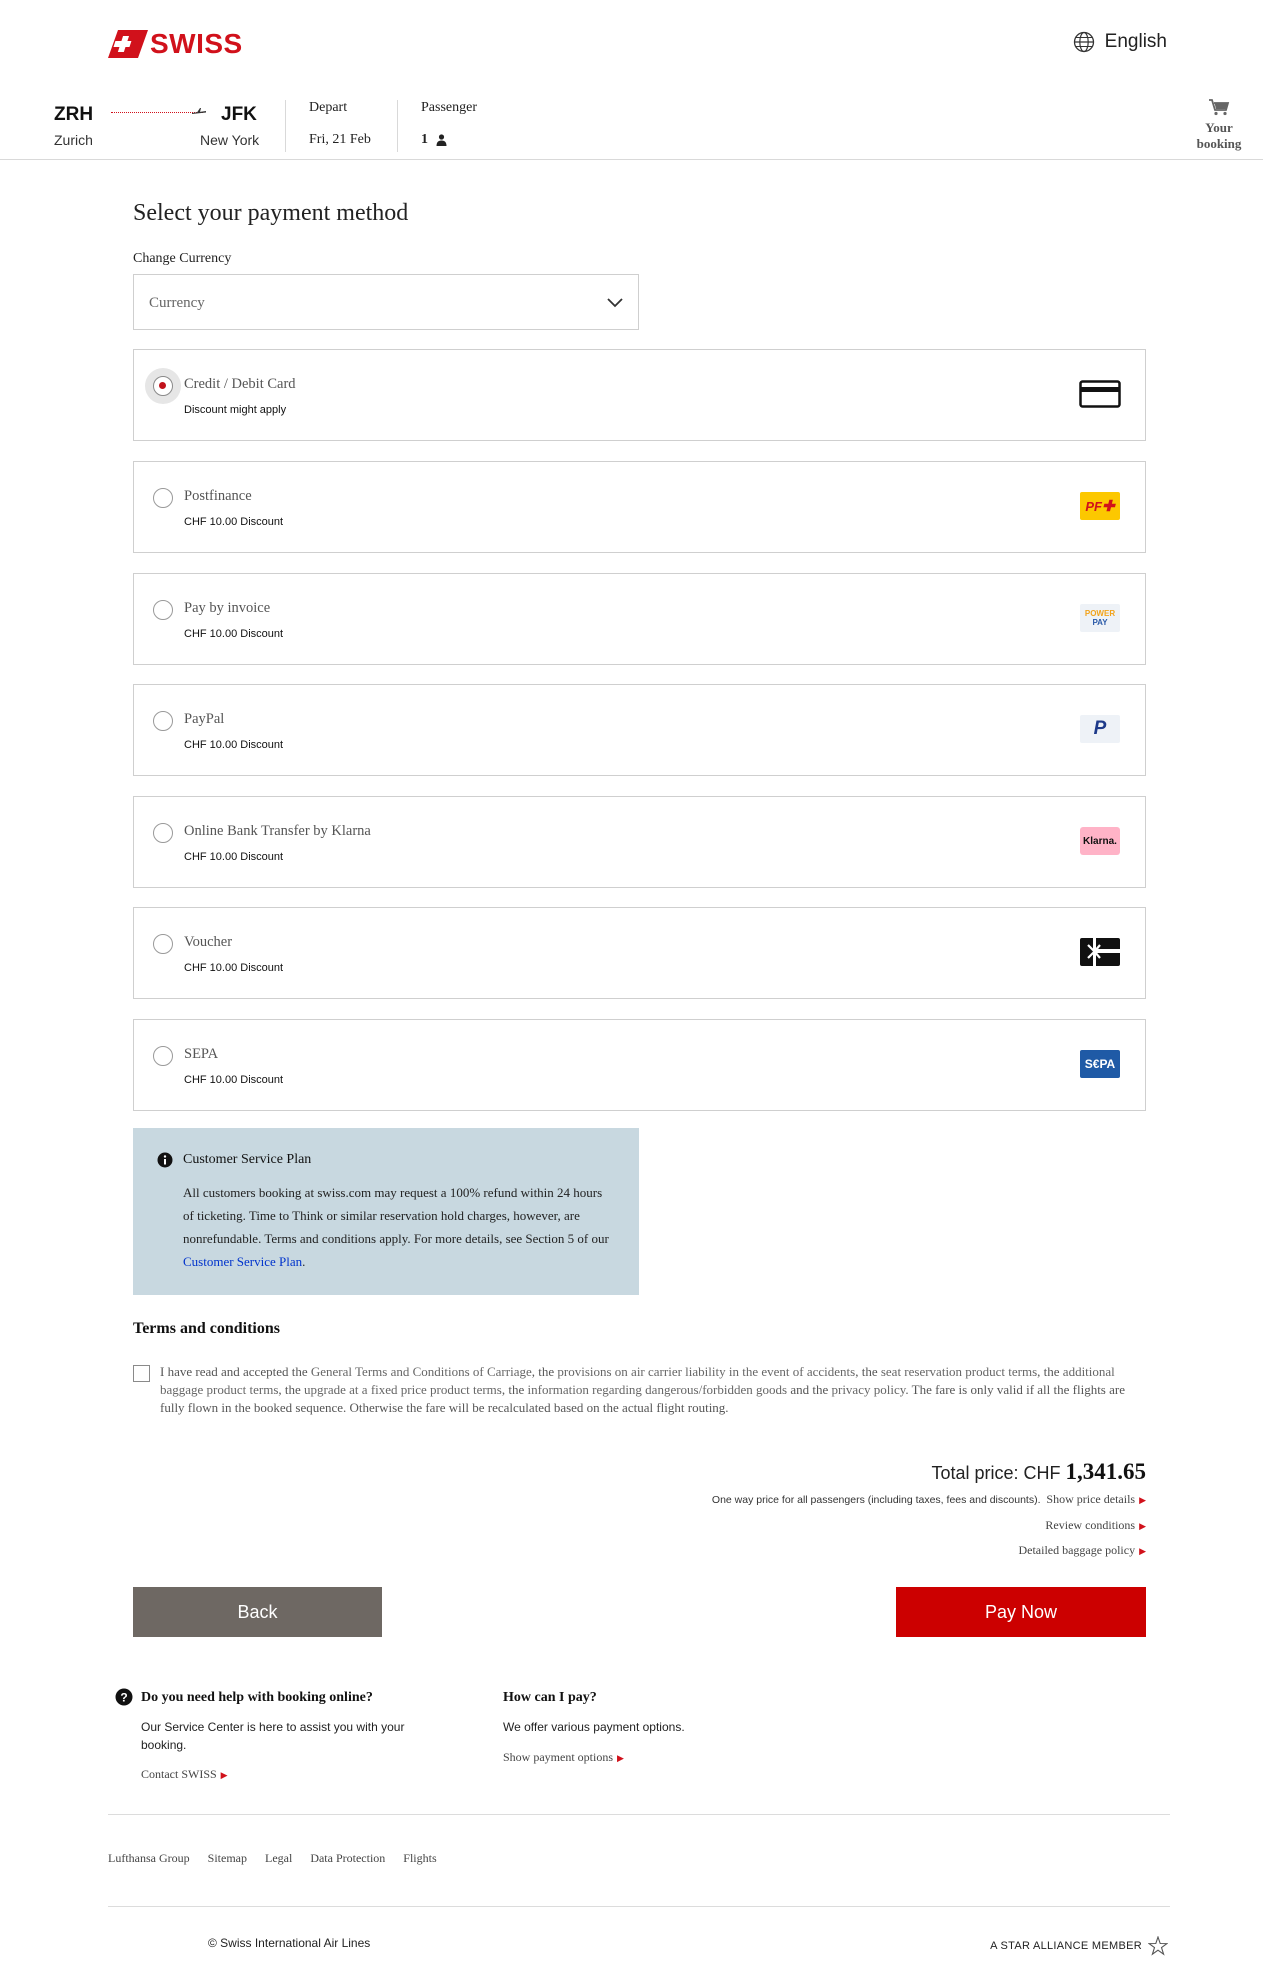  Describe the element at coordinates (204, 719) in the screenshot. I see `payment-option-name: PayPal` at that location.